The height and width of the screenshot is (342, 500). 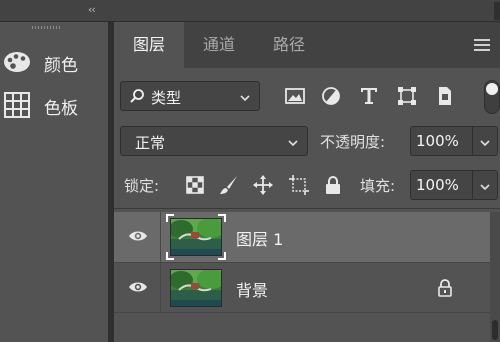 I want to click on palette-icon, so click(x=17, y=62).